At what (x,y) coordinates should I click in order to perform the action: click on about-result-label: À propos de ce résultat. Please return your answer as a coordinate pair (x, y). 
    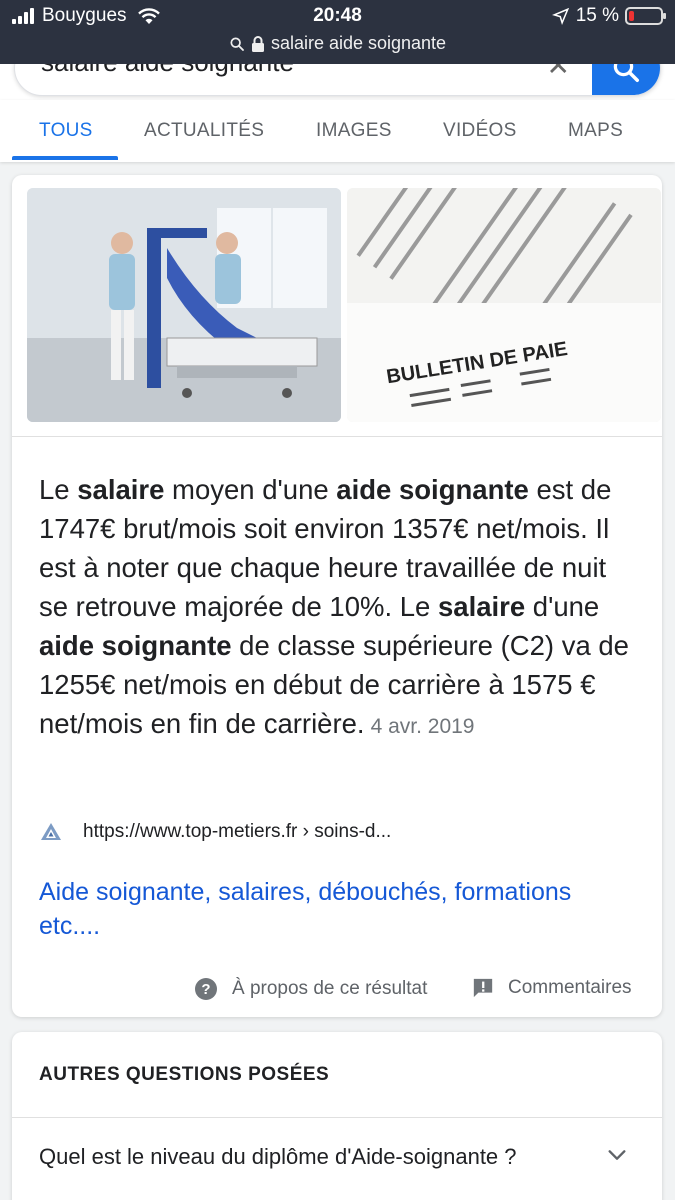
    Looking at the image, I should click on (330, 988).